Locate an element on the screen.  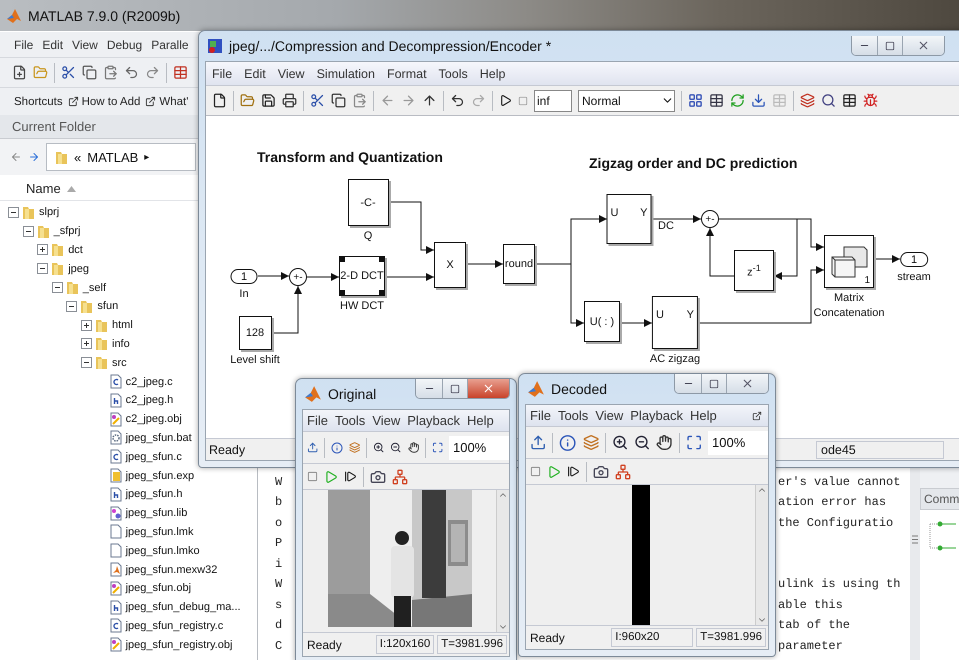
zoom-out-icon is located at coordinates (642, 442).